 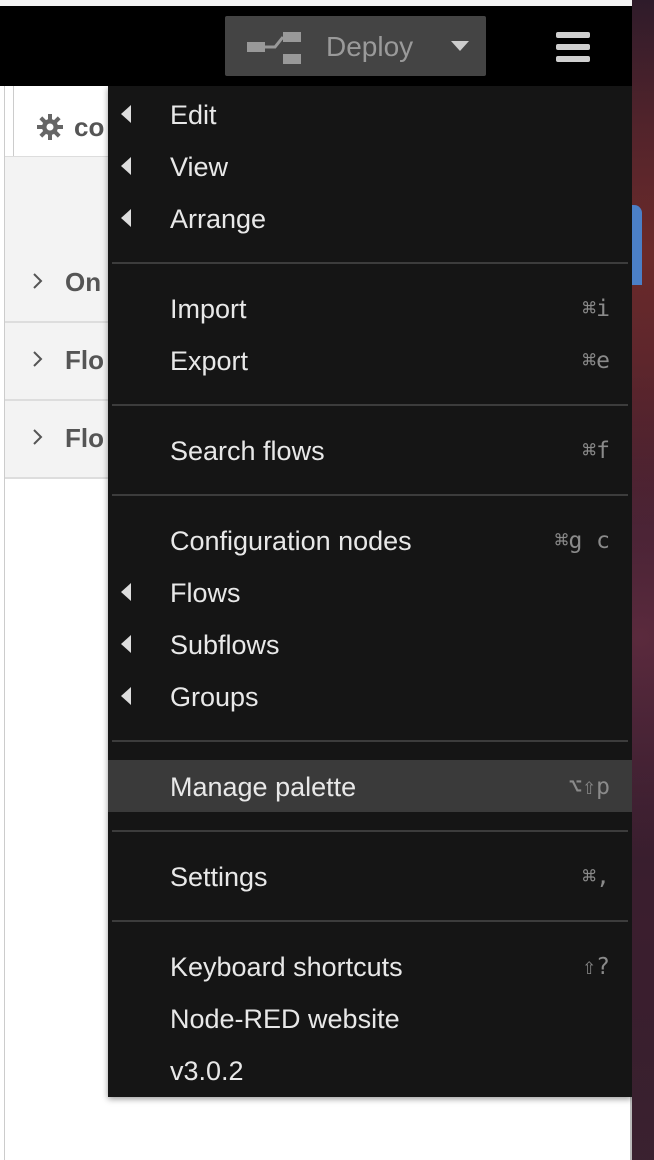 I want to click on menu-item-groups: Groups, so click(x=370, y=696).